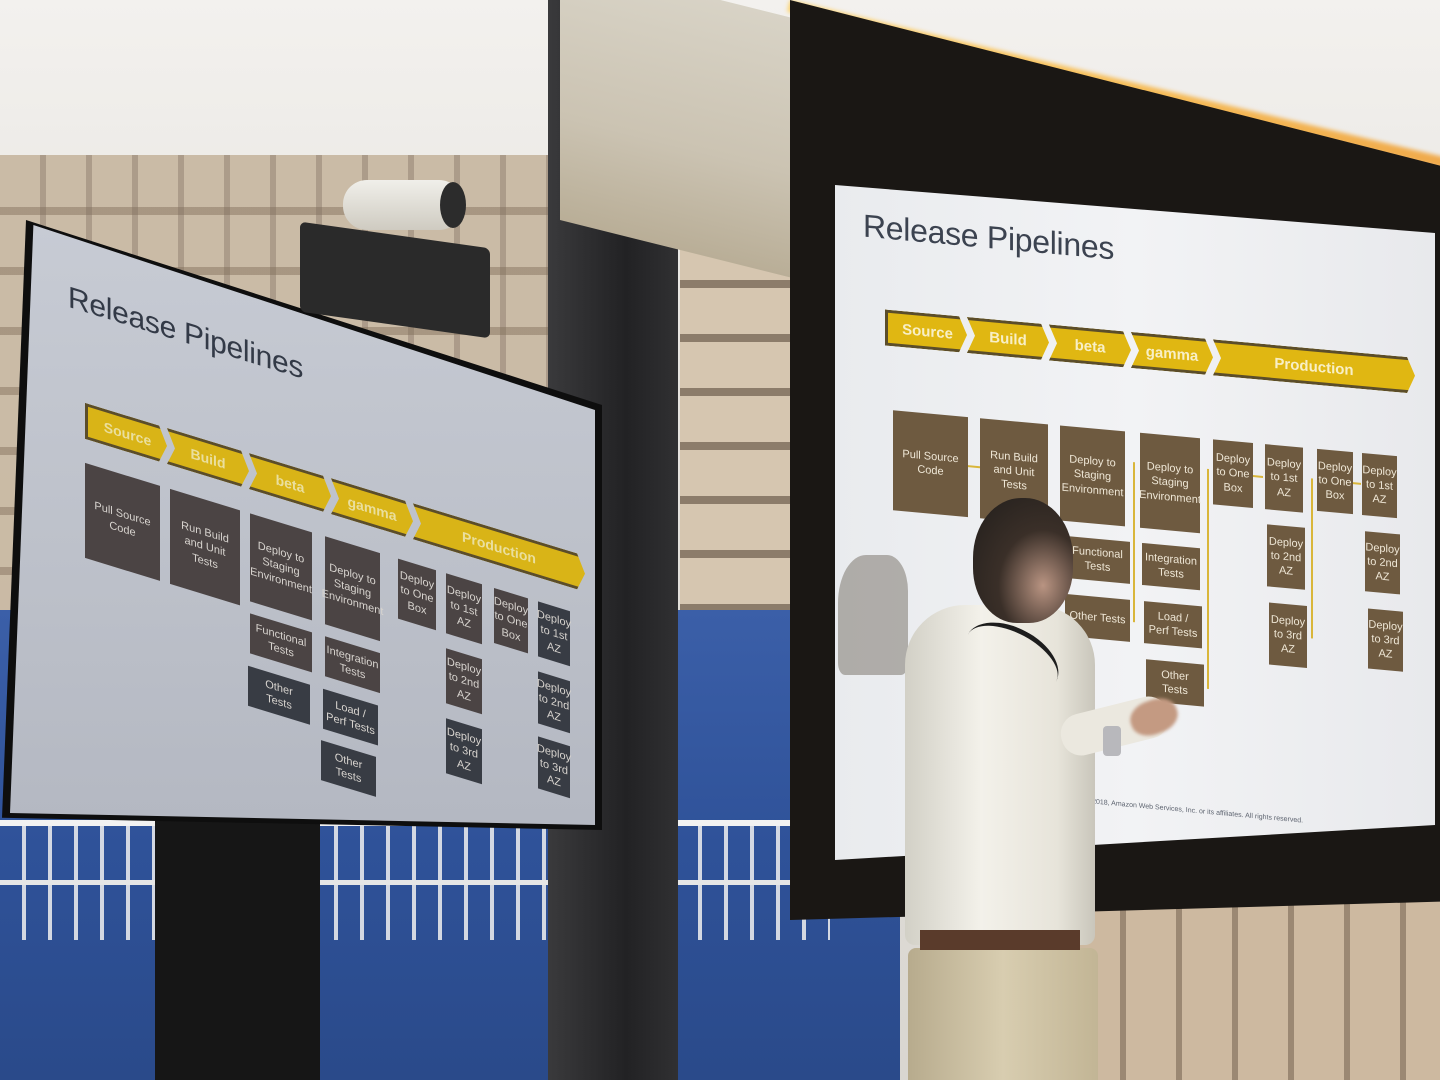 Image resolution: width=1440 pixels, height=1080 pixels. Describe the element at coordinates (453, 205) in the screenshot. I see `webcam-lens` at that location.